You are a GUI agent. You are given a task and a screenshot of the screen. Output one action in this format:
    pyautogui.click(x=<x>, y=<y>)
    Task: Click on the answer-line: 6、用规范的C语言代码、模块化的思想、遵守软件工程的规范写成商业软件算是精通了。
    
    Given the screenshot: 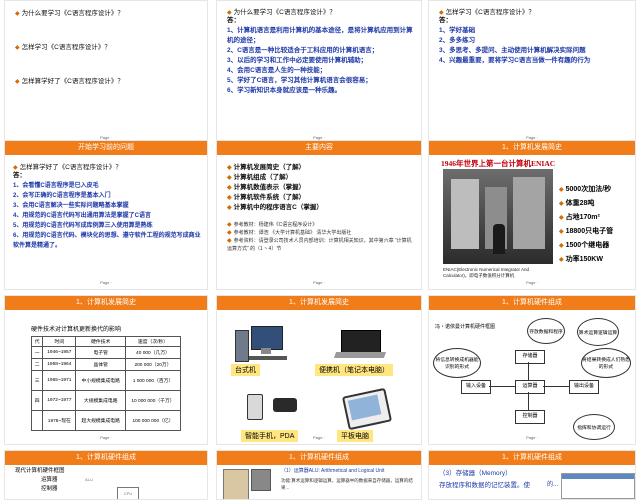 What is the action you would take?
    pyautogui.click(x=107, y=241)
    